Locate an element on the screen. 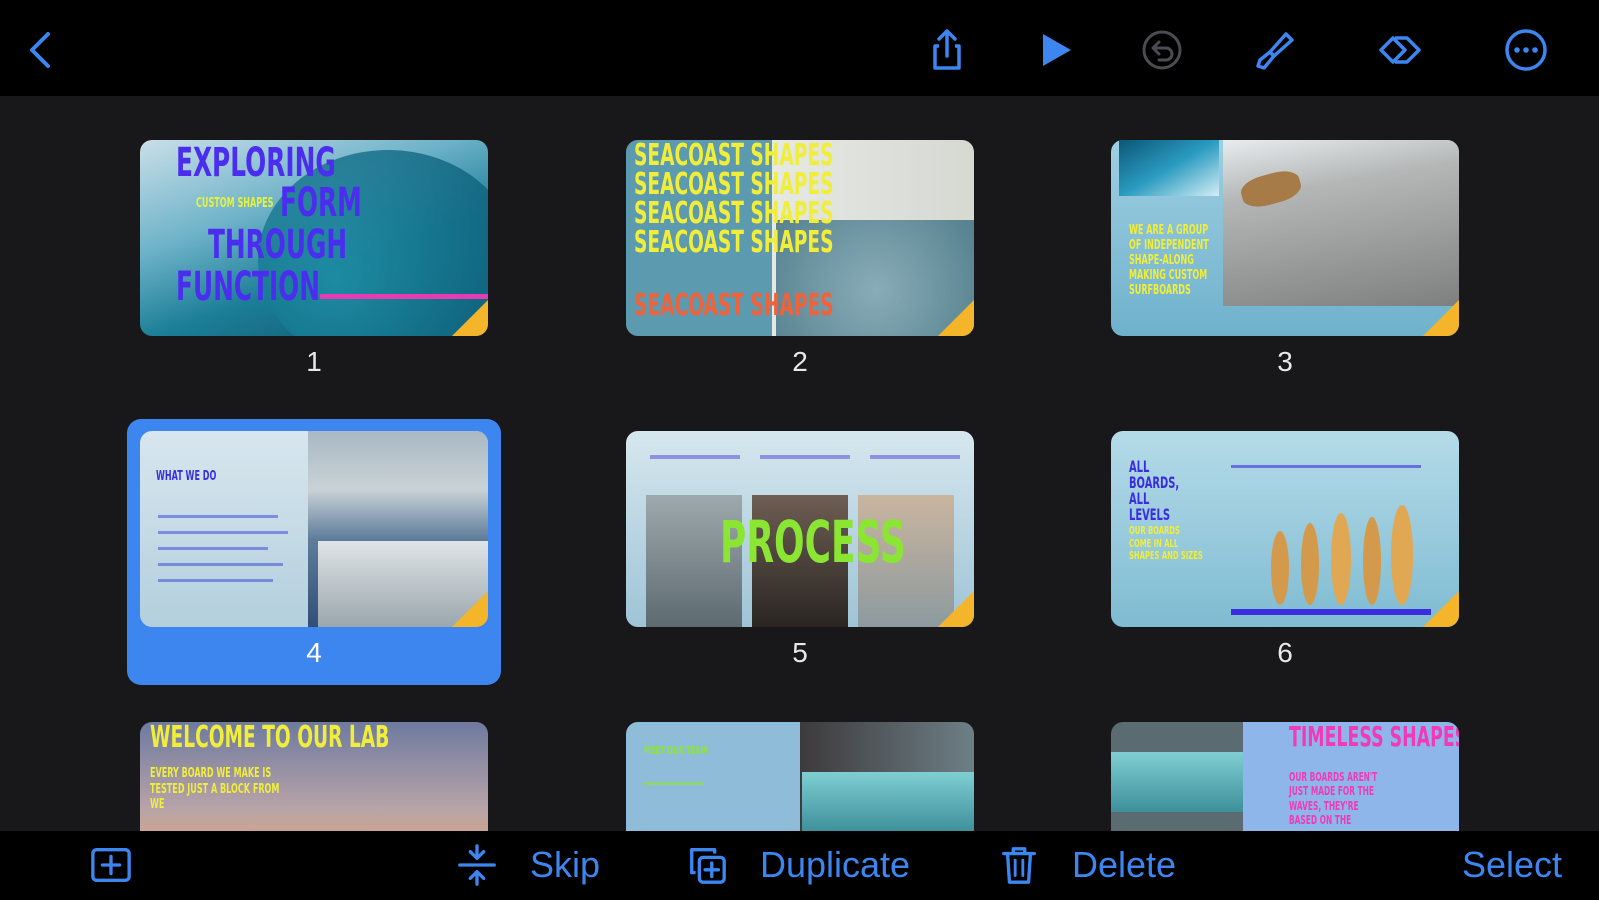 This screenshot has height=900, width=1599. slide-7-title: WELCOME TO OUR LAB is located at coordinates (270, 738).